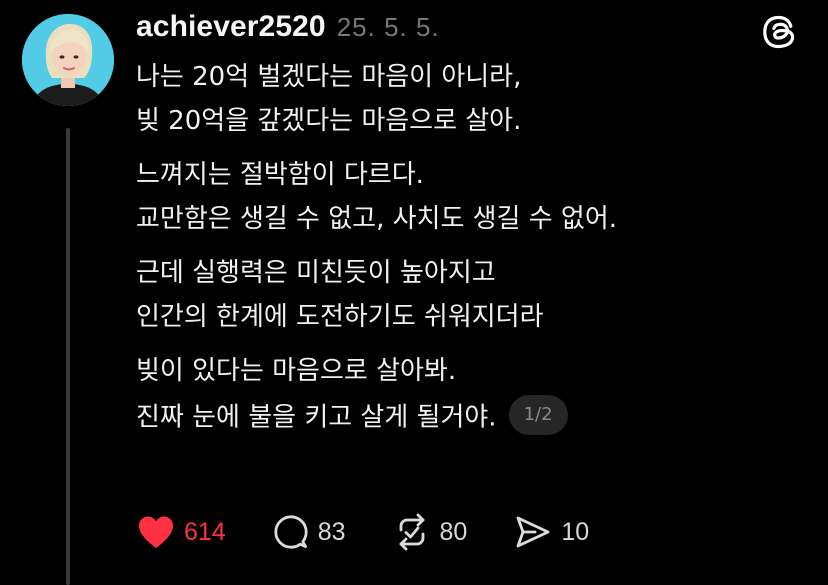  Describe the element at coordinates (453, 531) in the screenshot. I see `repost-count: 80` at that location.